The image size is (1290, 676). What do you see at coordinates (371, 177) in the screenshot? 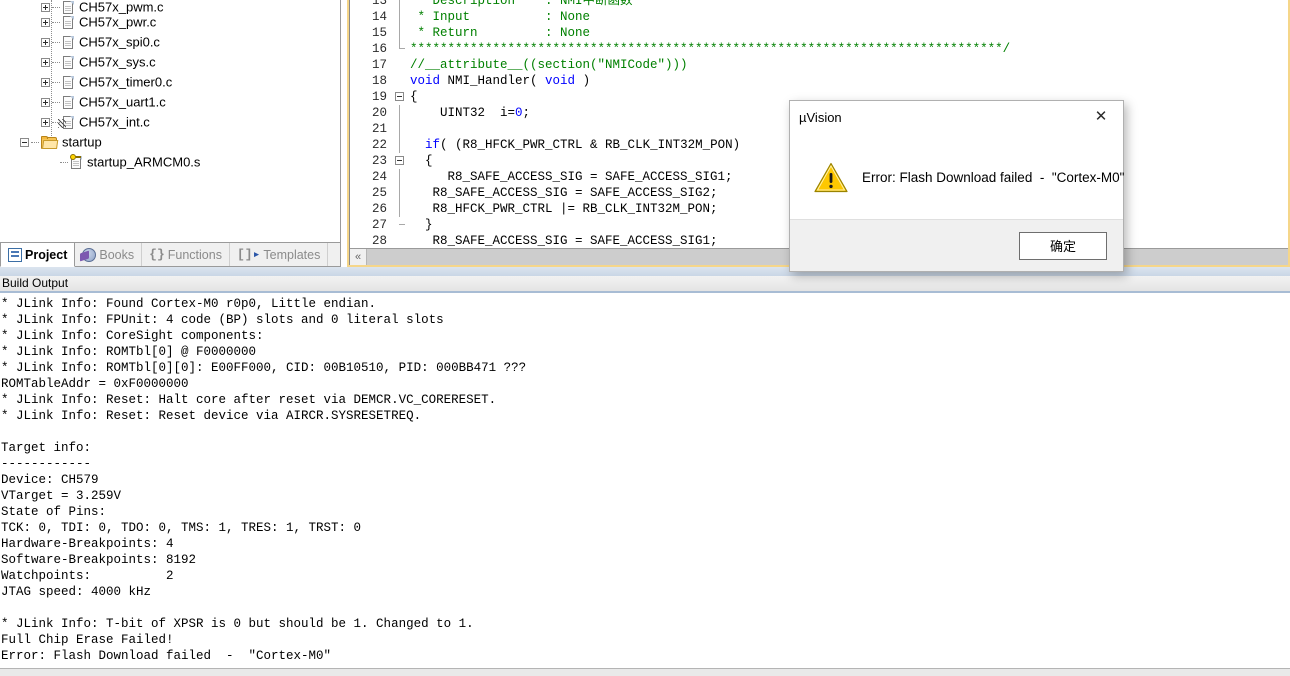
I see `line-number: 24` at bounding box center [371, 177].